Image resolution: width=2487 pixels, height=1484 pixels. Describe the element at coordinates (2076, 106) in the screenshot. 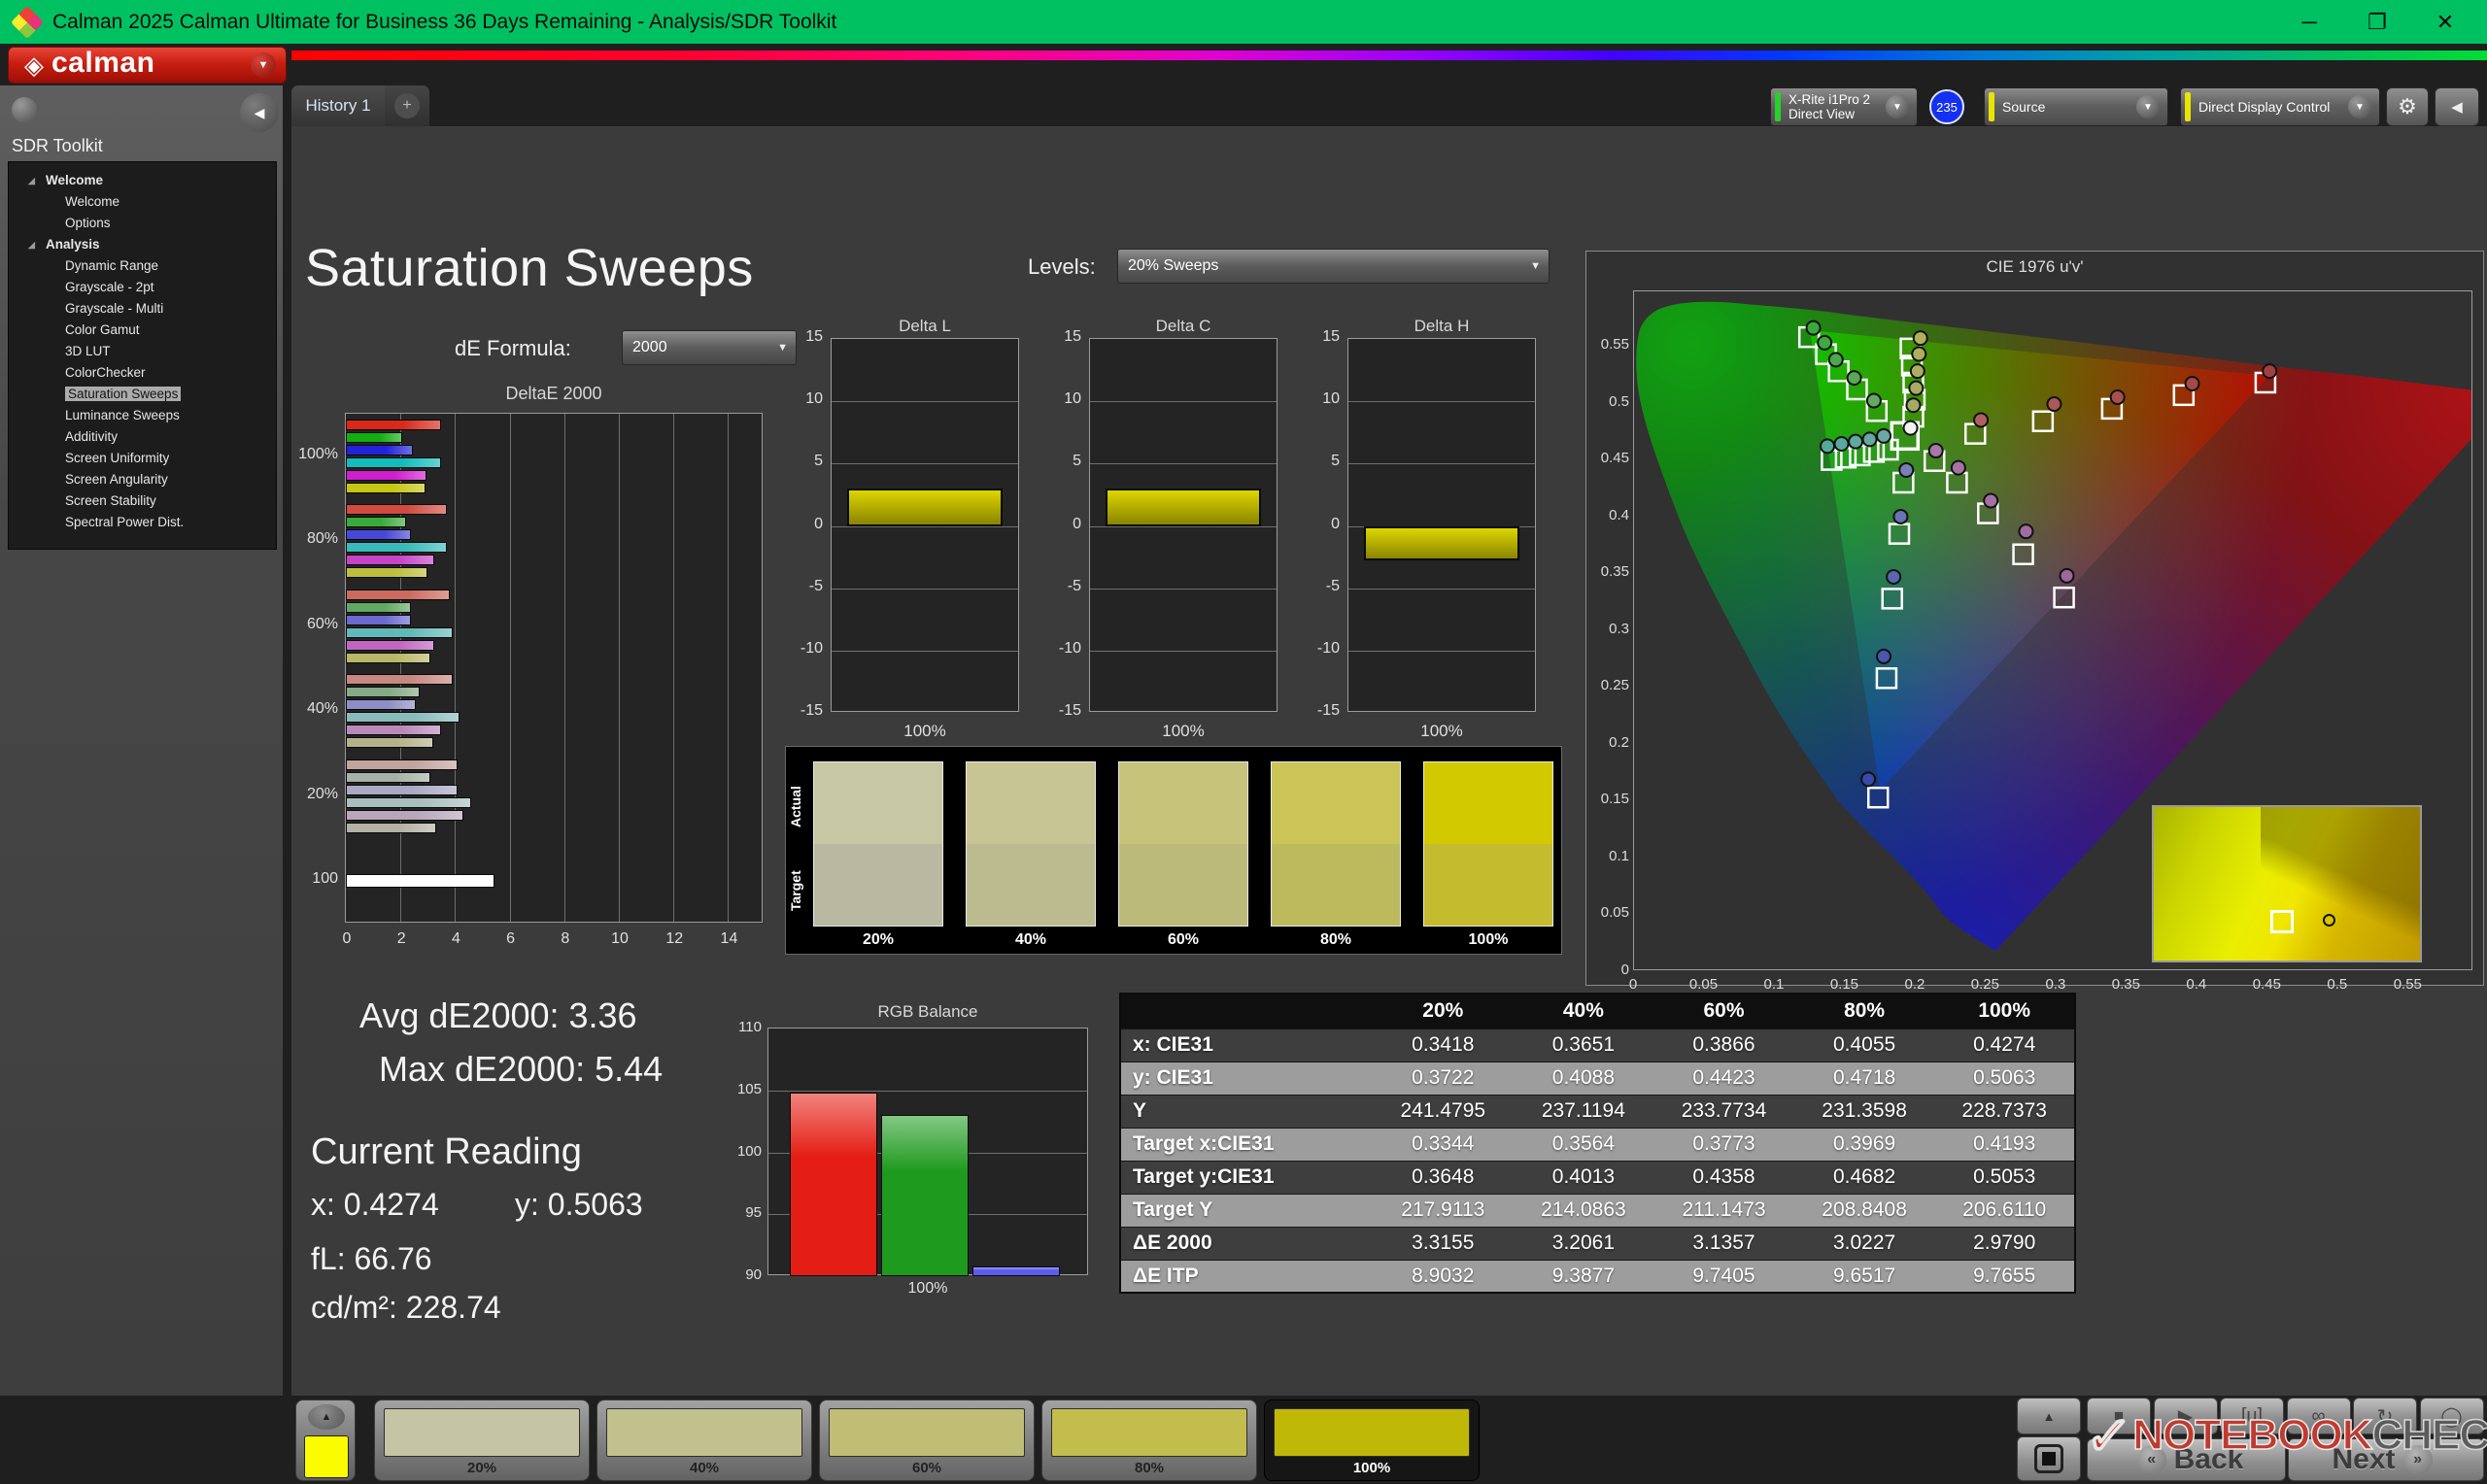

I see `source-dropdown: Source ▼` at that location.